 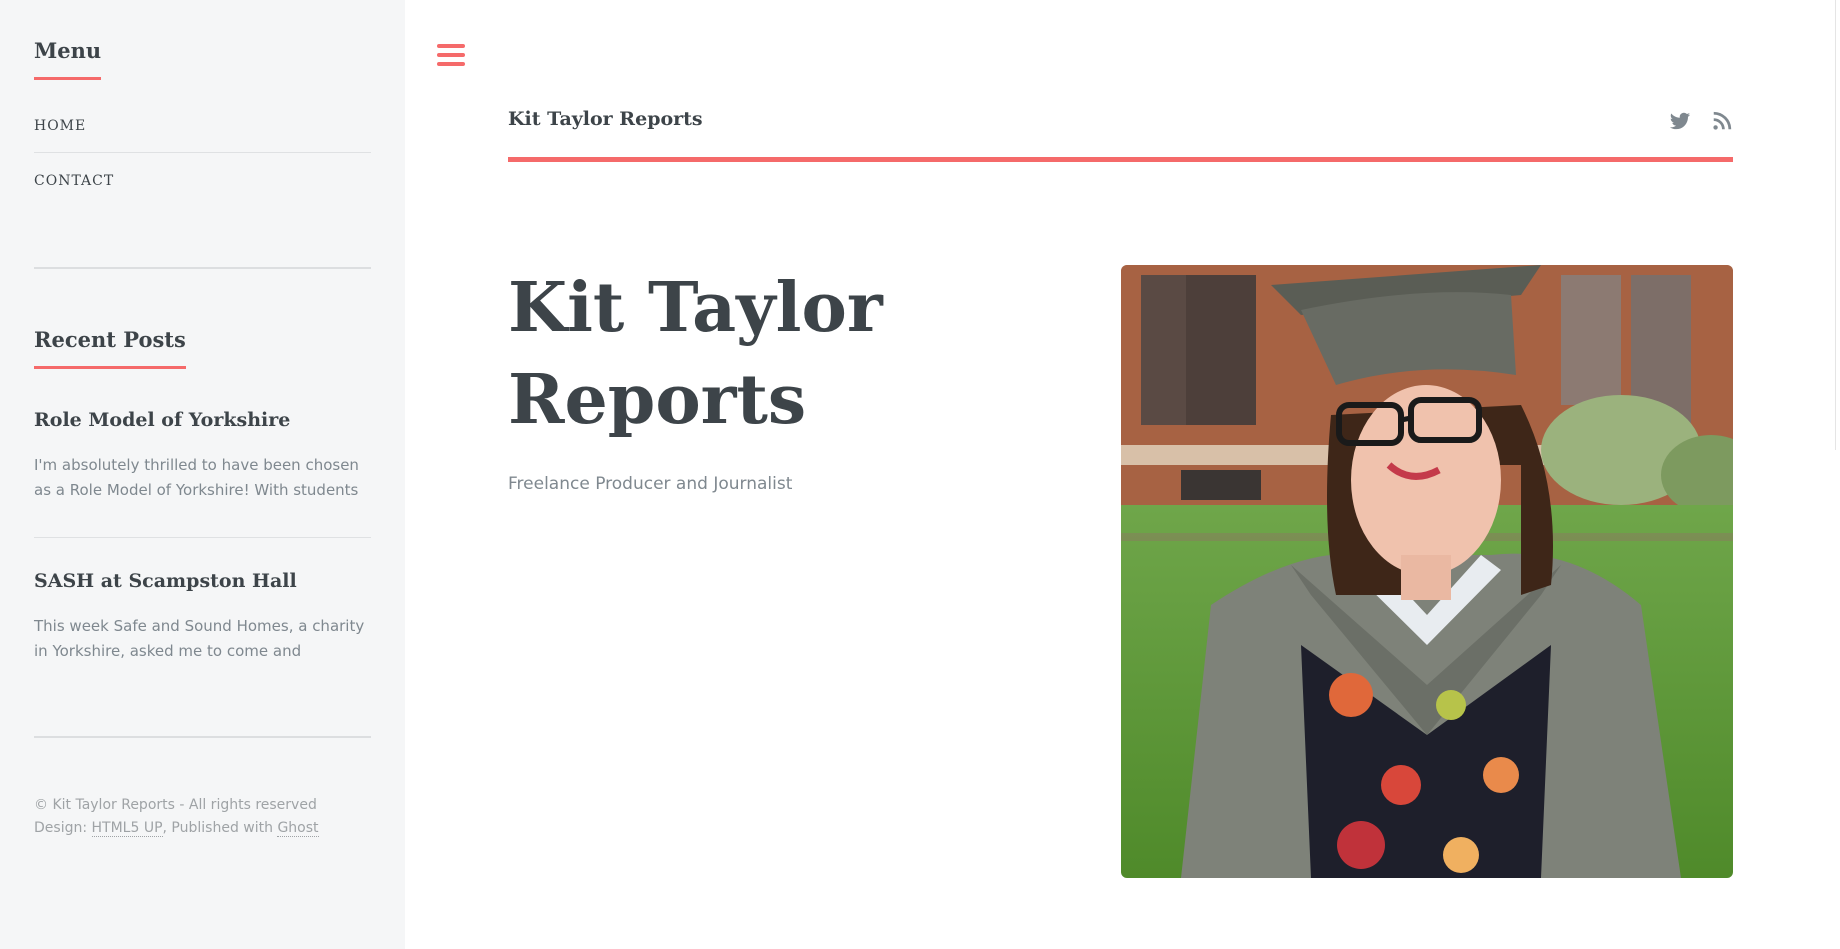 What do you see at coordinates (695, 354) in the screenshot?
I see `page-title: Kit Taylor Reports` at bounding box center [695, 354].